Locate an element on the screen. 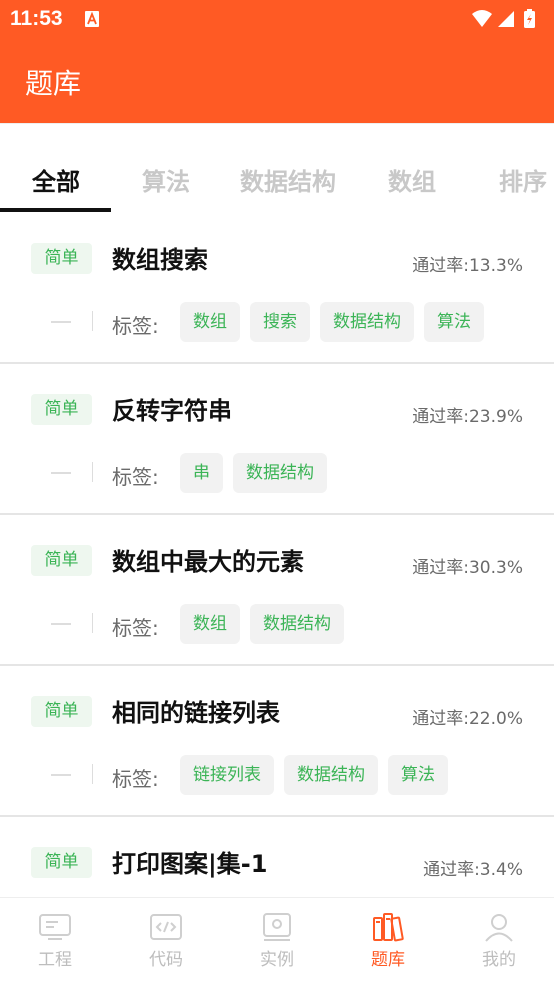 Image resolution: width=554 pixels, height=984 pixels. problem-card: 简单 打印图案|集-1 通过率:3.4% is located at coordinates (277, 857).